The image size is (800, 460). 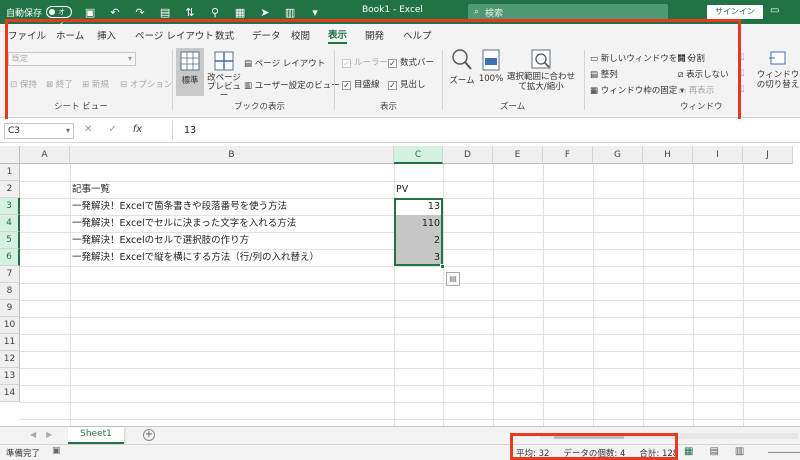 What do you see at coordinates (215, 12) in the screenshot?
I see `filter-icon: ⚲` at bounding box center [215, 12].